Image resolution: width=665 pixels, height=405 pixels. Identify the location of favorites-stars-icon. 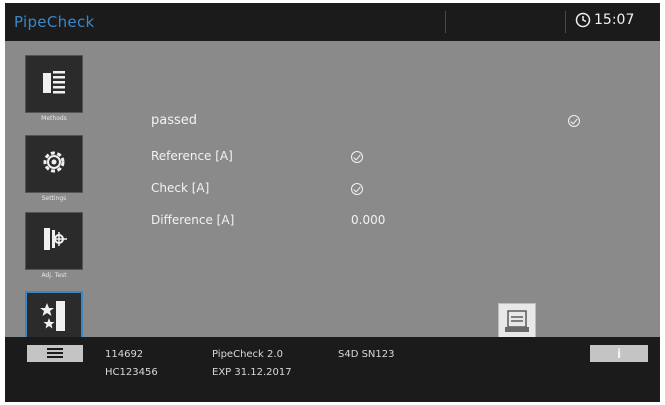
(54, 318).